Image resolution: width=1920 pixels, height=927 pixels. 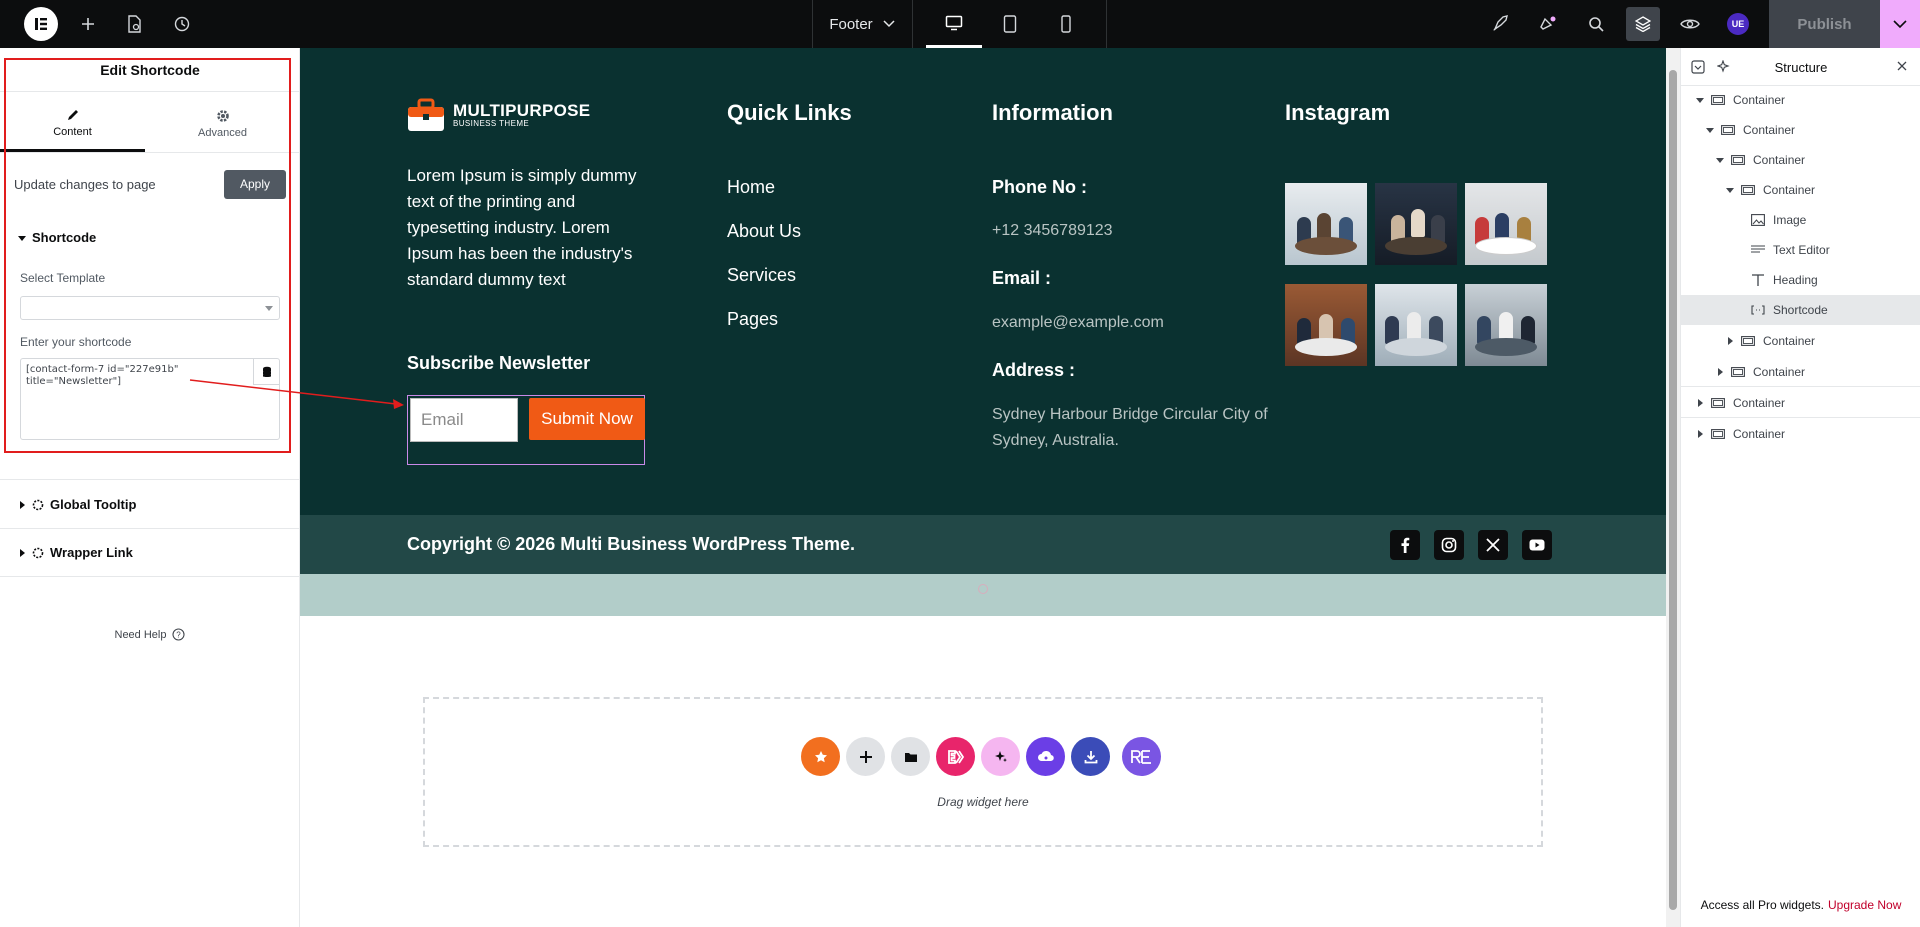 What do you see at coordinates (1758, 309) in the screenshot?
I see `shortcode-icon` at bounding box center [1758, 309].